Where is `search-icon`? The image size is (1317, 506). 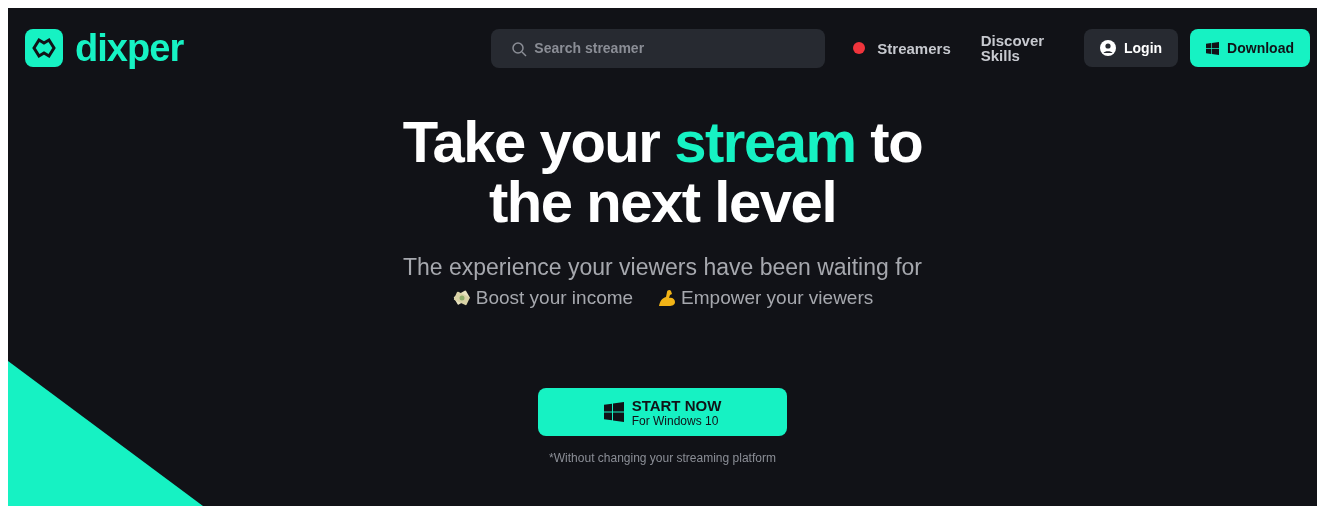 search-icon is located at coordinates (519, 48).